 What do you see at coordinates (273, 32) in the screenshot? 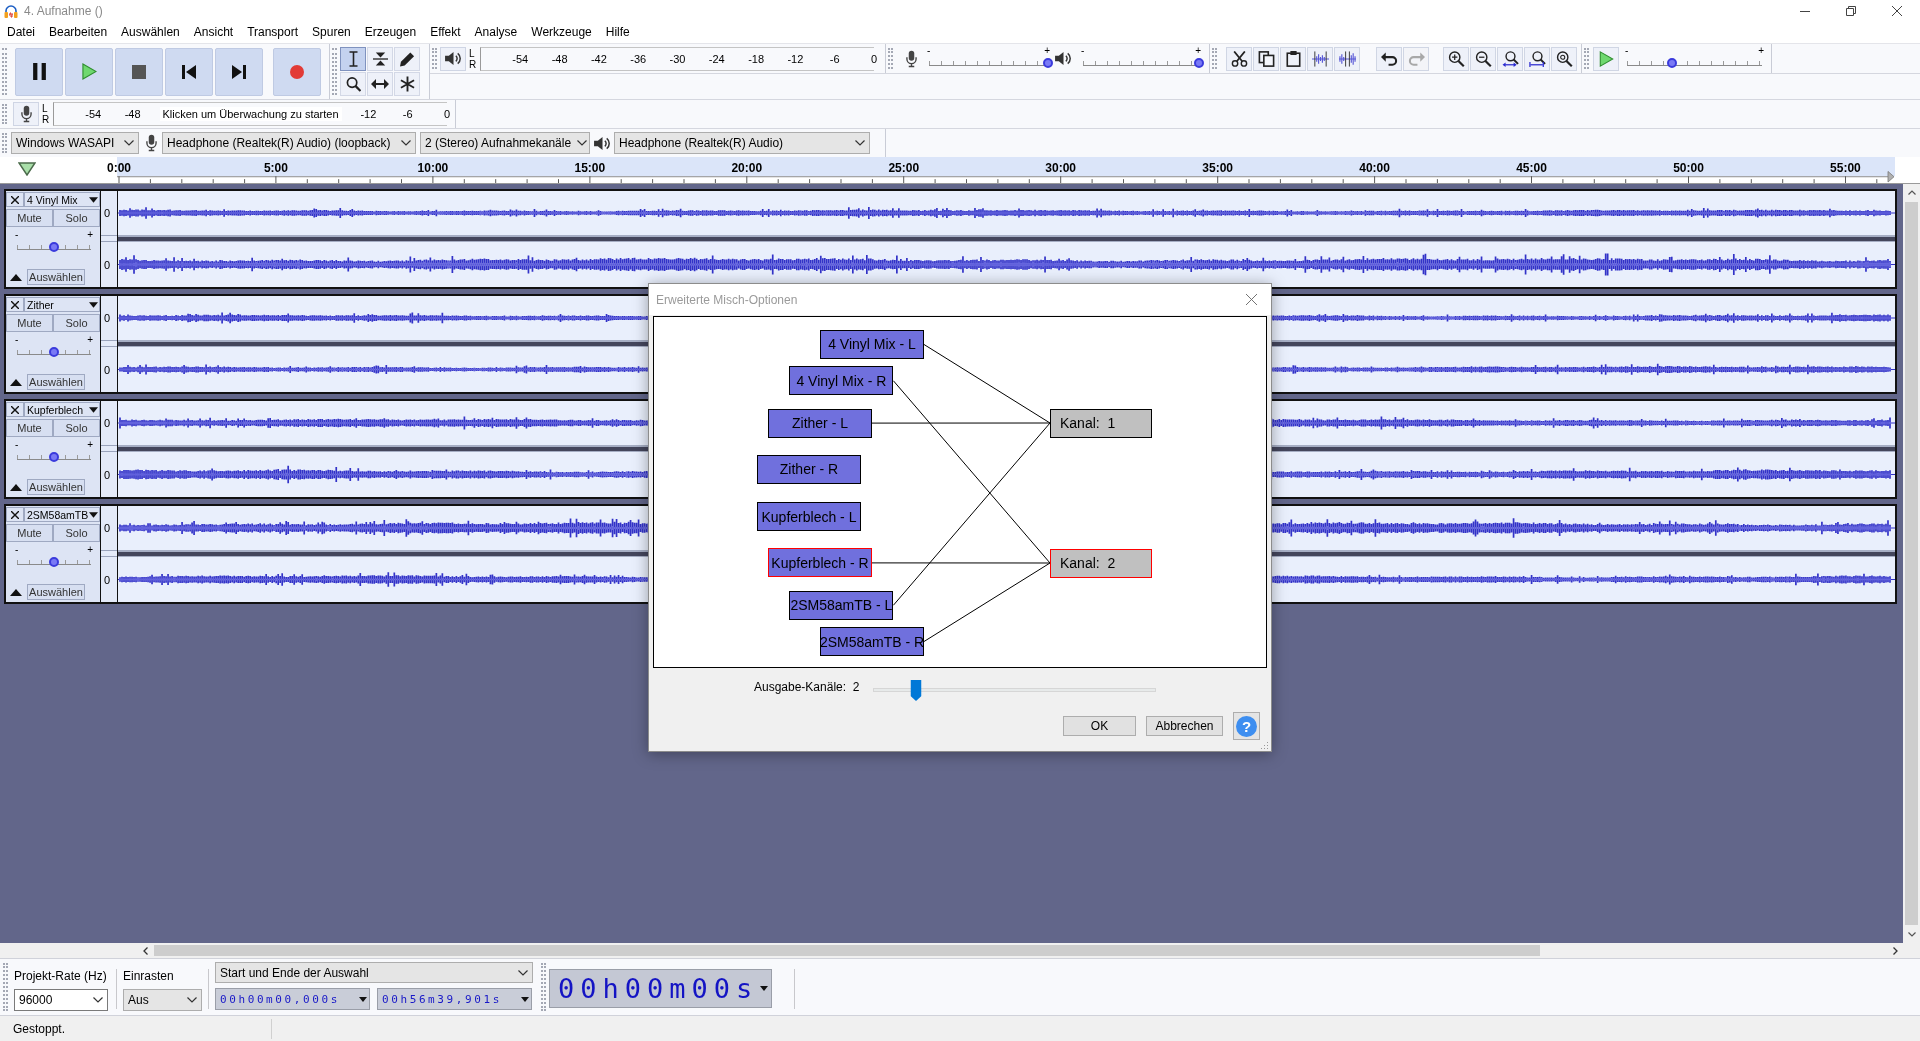
I see `menu-item: Transport` at bounding box center [273, 32].